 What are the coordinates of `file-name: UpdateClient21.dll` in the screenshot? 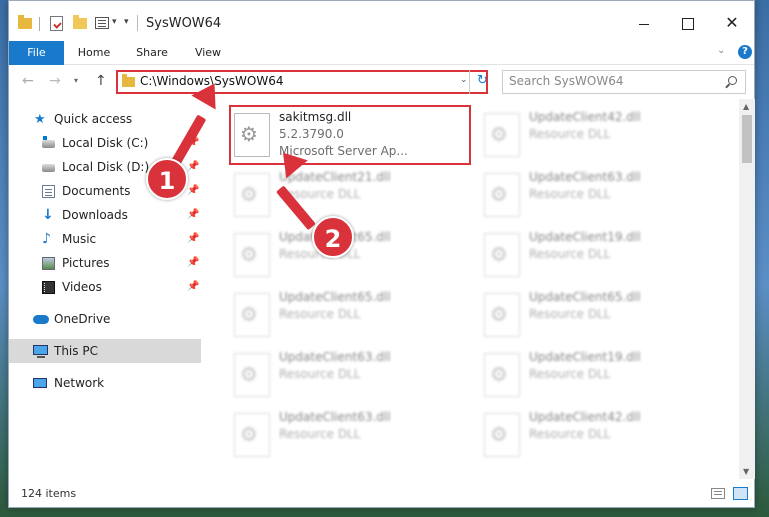 It's located at (335, 177).